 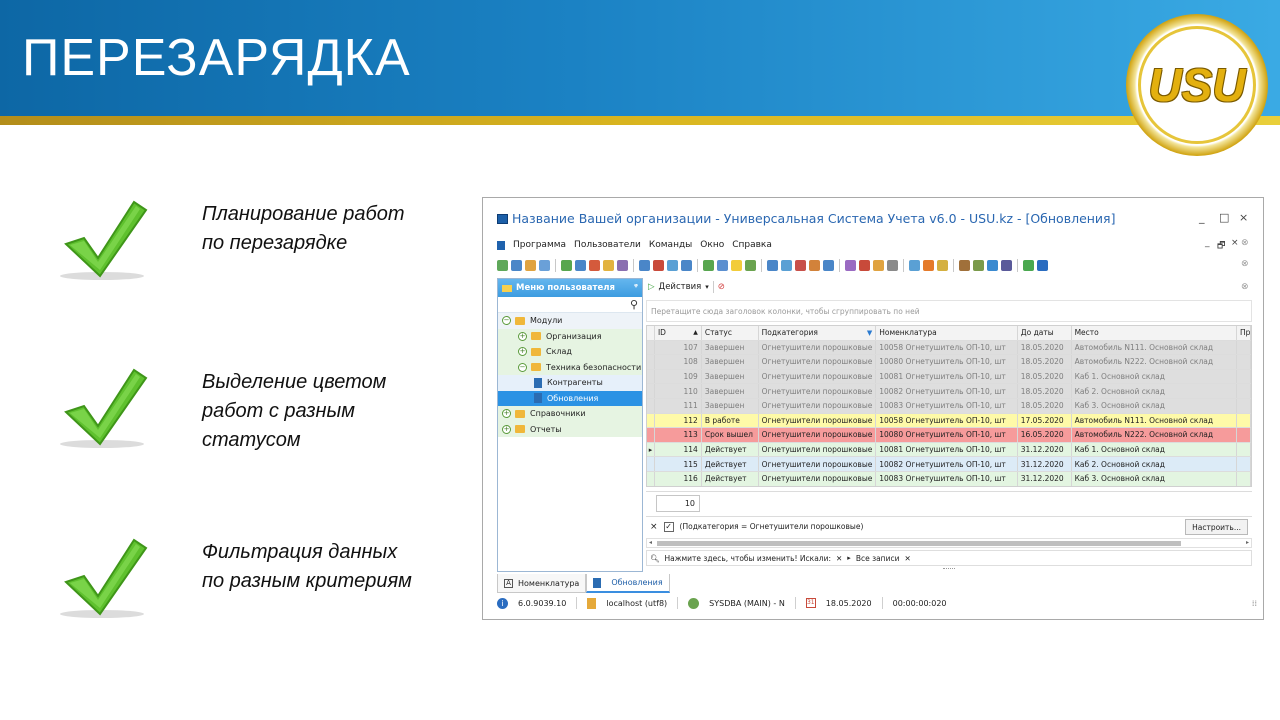 What do you see at coordinates (570, 383) in the screenshot?
I see `tree-item: Контрагенты` at bounding box center [570, 383].